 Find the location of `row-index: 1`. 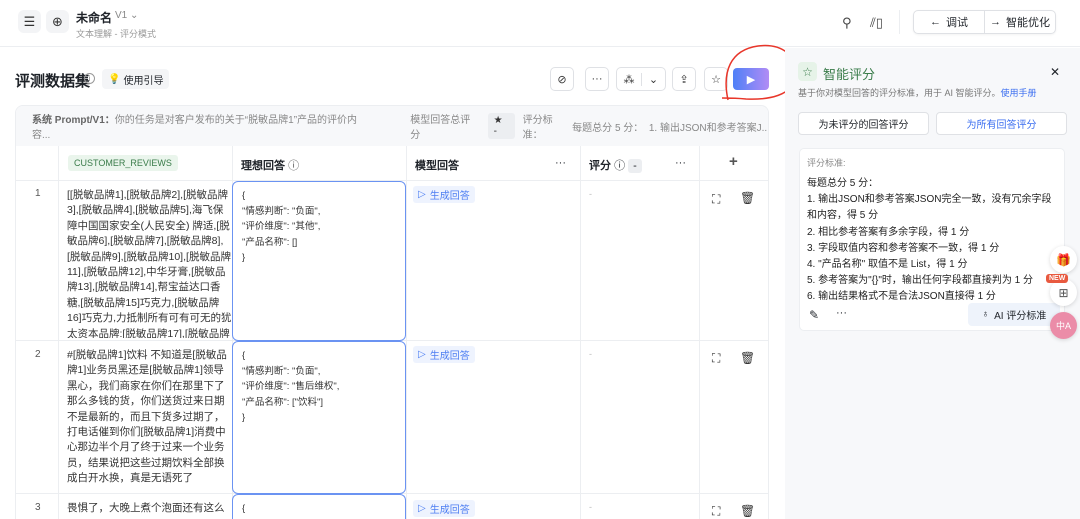

row-index: 1 is located at coordinates (38, 193).